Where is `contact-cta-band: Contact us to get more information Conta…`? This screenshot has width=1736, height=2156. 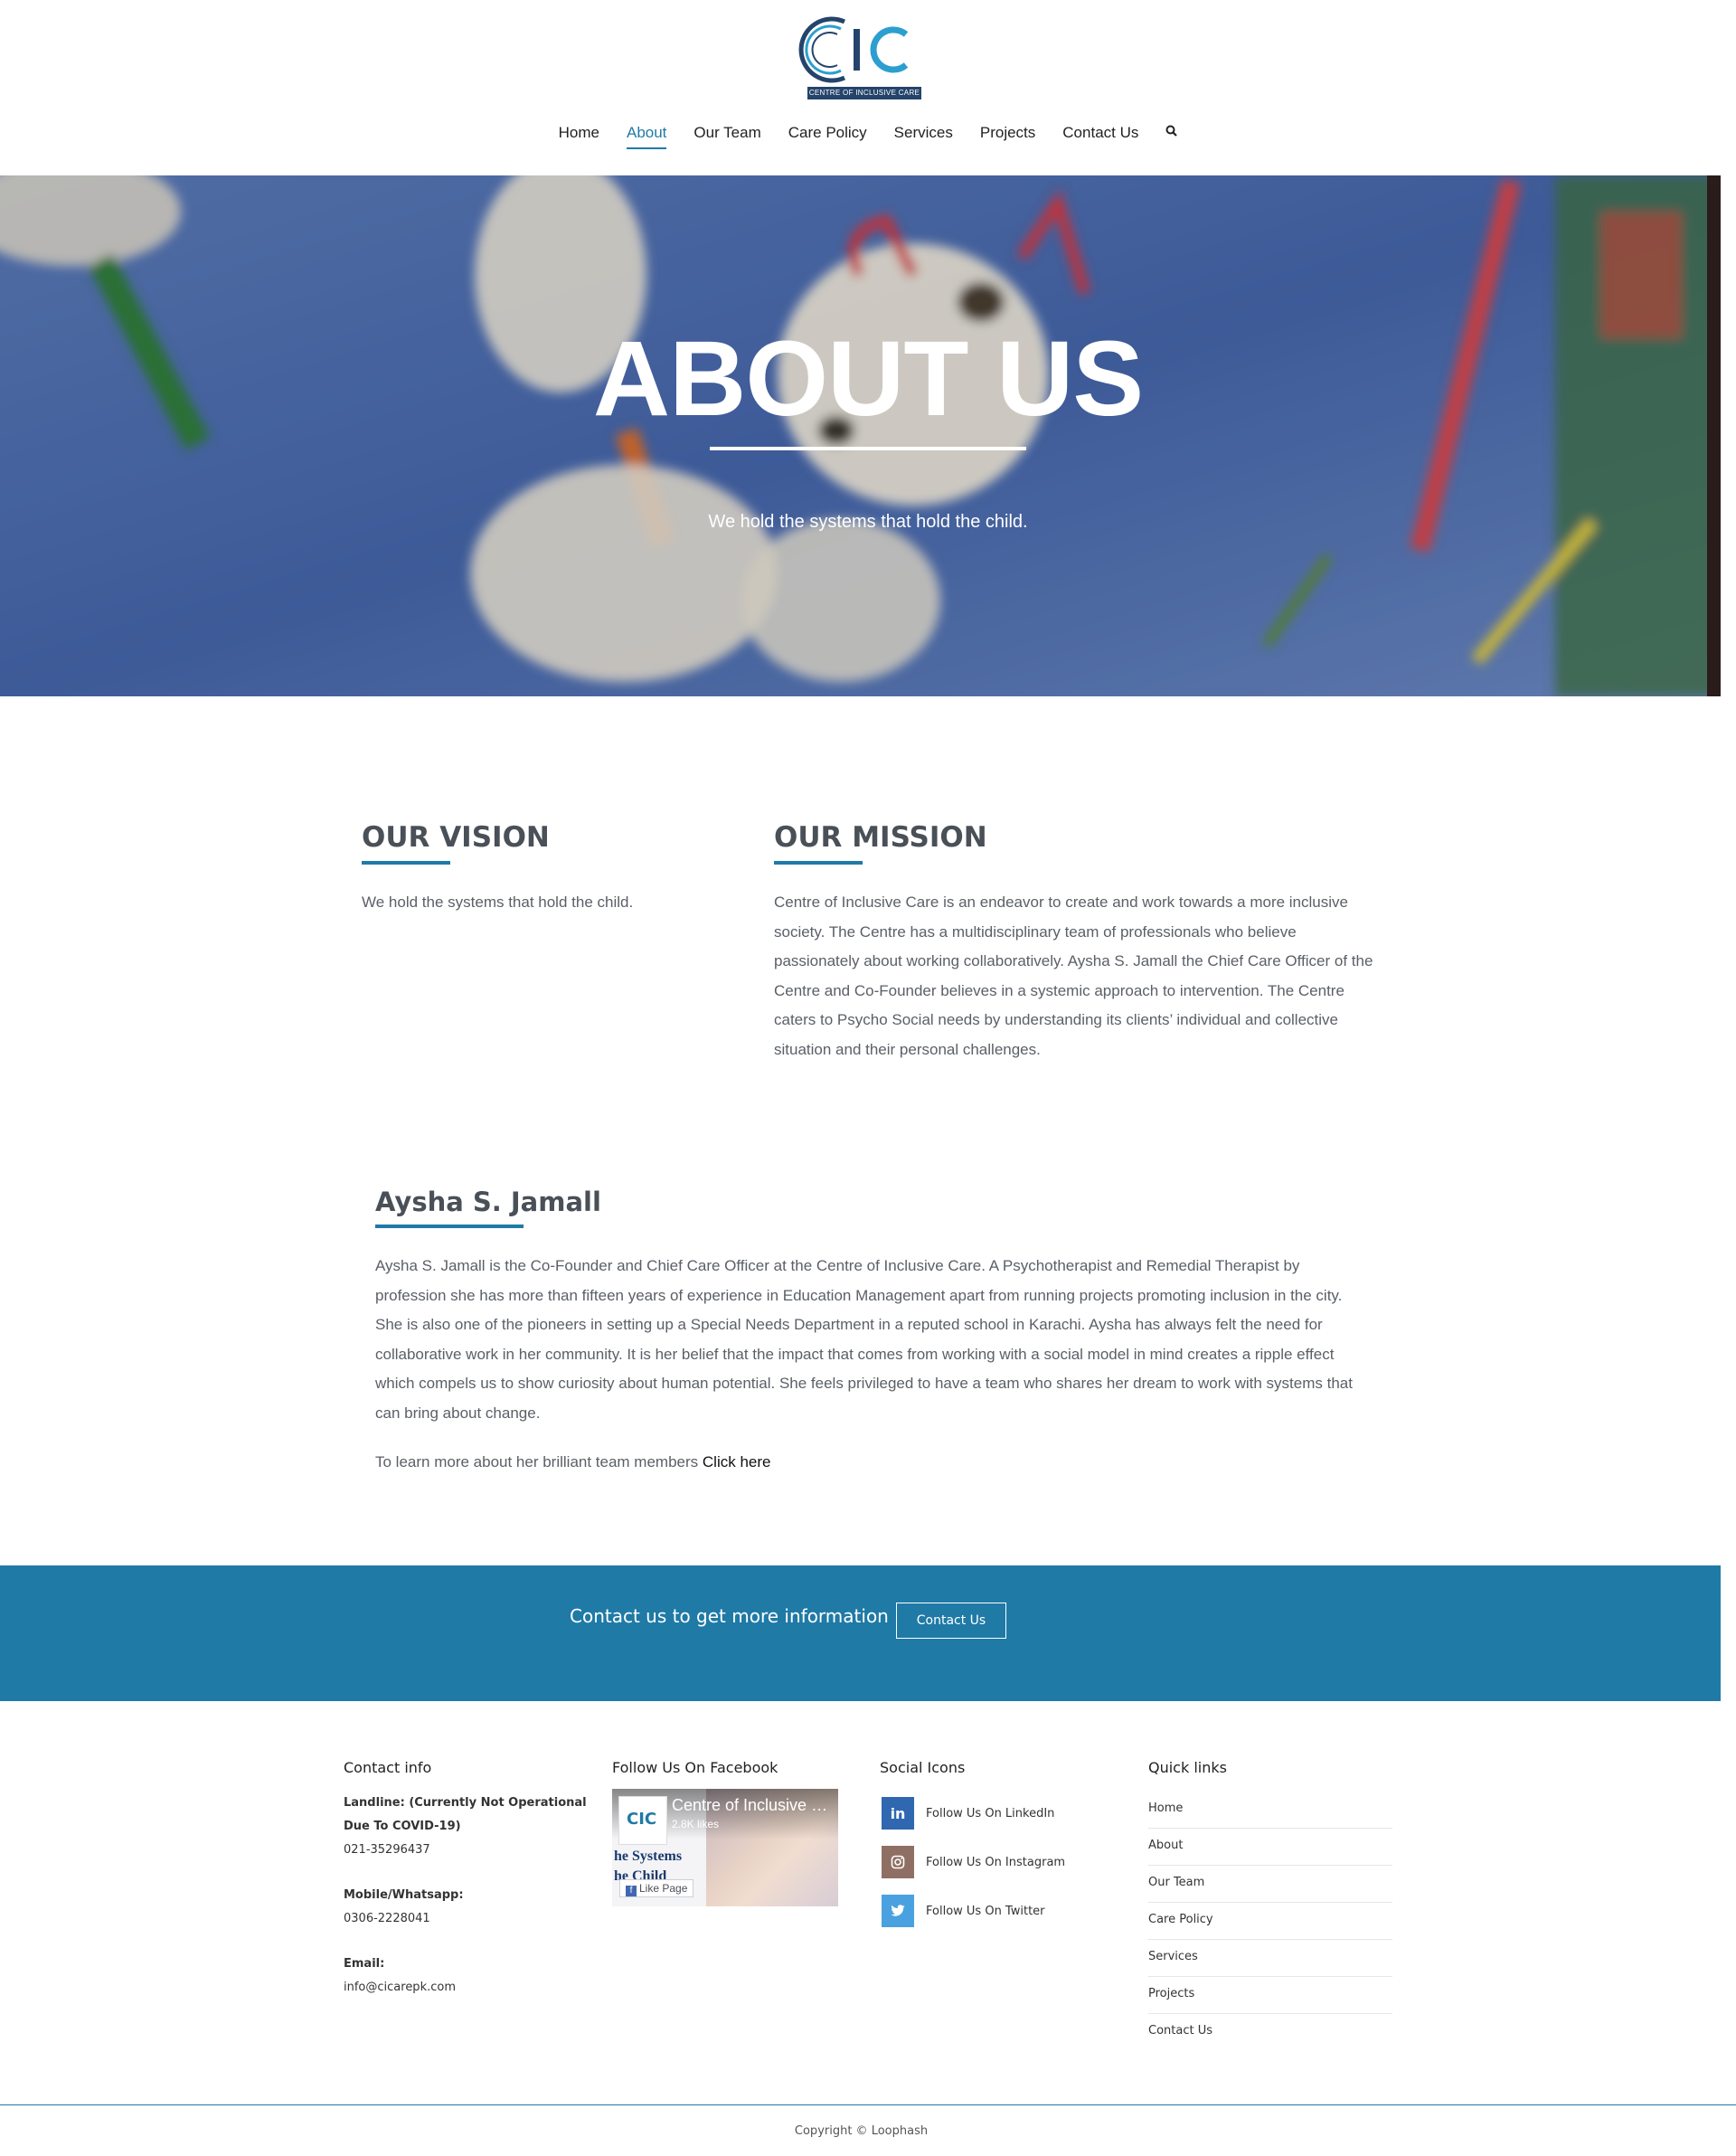 contact-cta-band: Contact us to get more information Conta… is located at coordinates (861, 1633).